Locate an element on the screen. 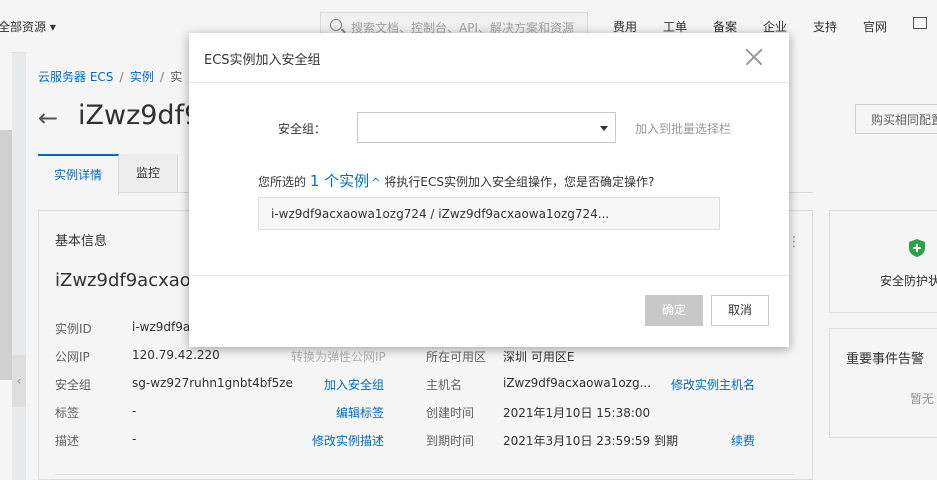 The height and width of the screenshot is (480, 937). confirm-suffix: 将执行ECS实例加入安全组操作，您是否确定操作? is located at coordinates (519, 182).